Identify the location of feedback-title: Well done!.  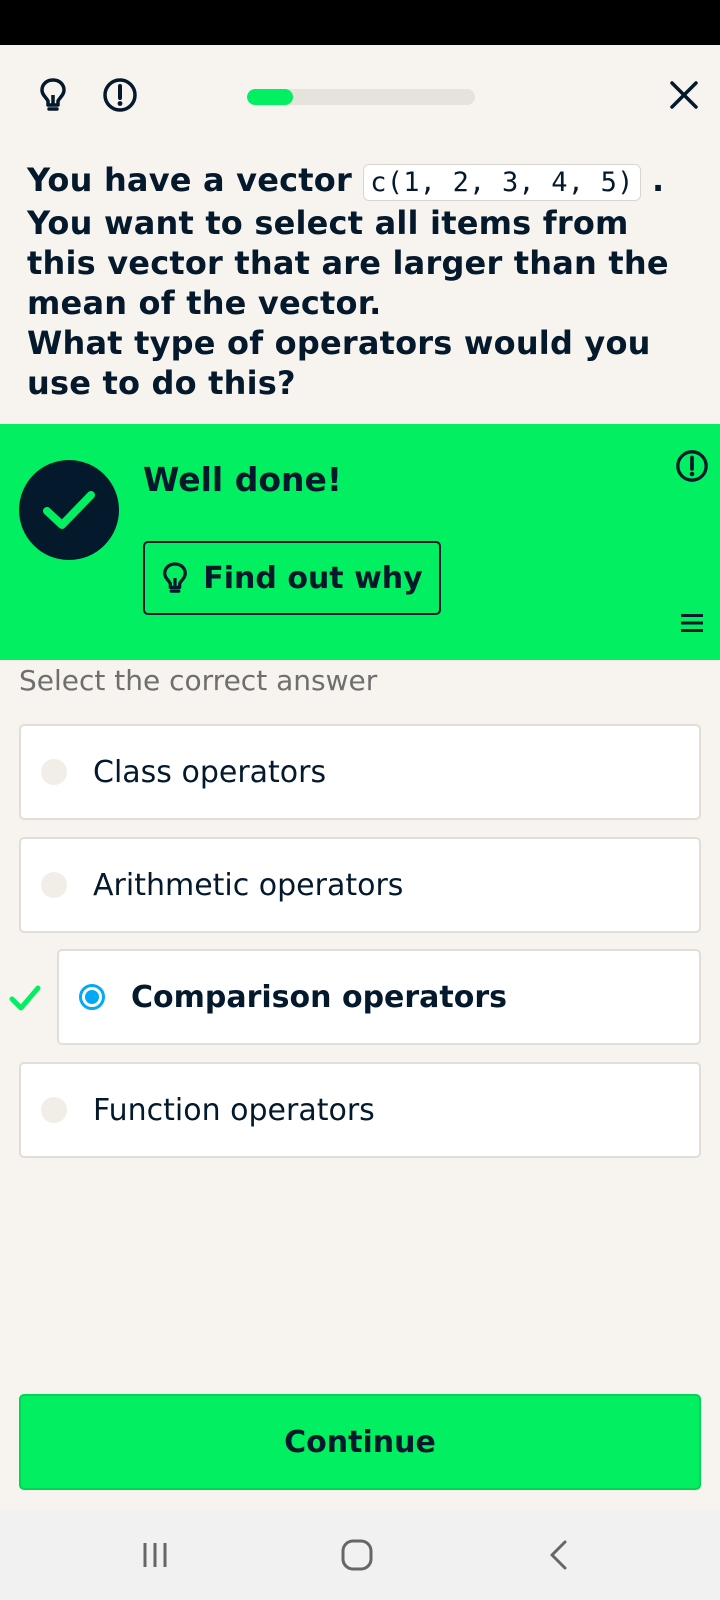
(242, 479).